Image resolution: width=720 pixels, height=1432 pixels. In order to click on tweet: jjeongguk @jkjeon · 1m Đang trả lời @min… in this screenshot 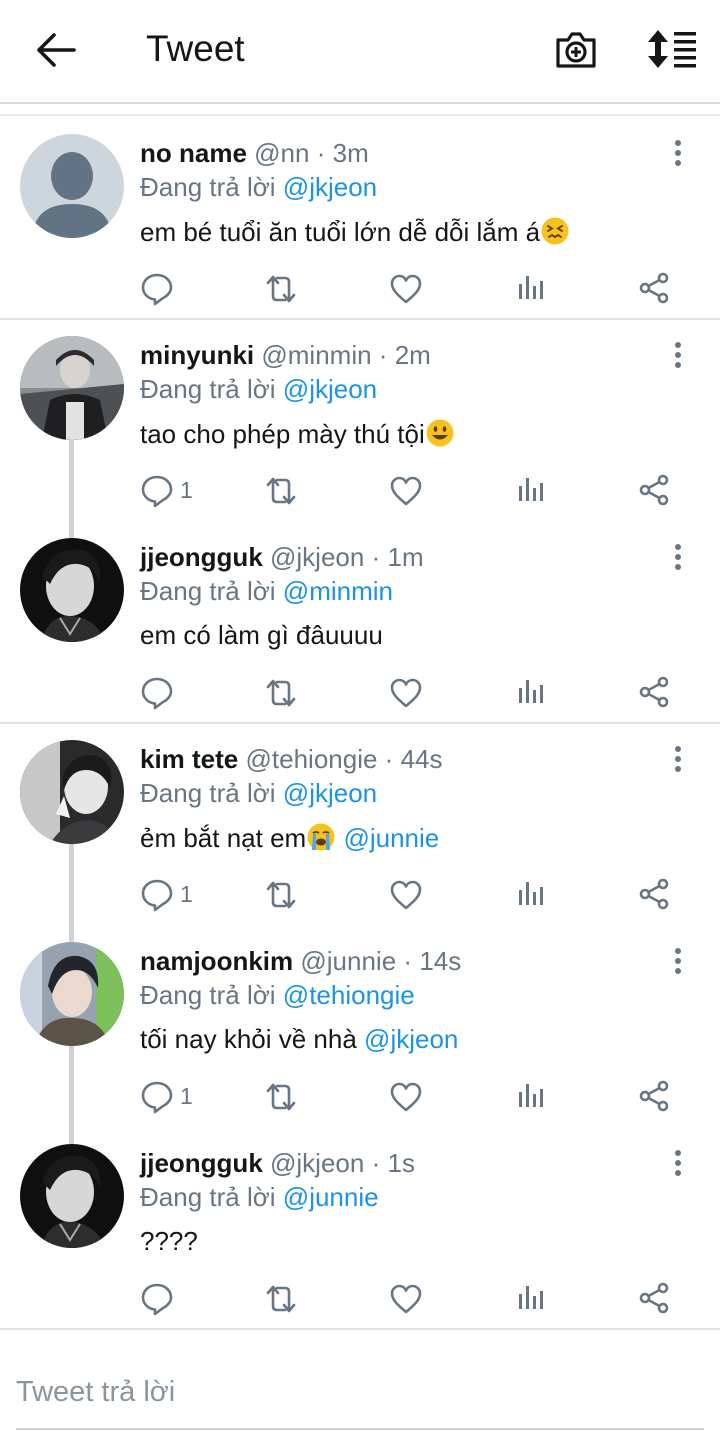, I will do `click(360, 623)`.